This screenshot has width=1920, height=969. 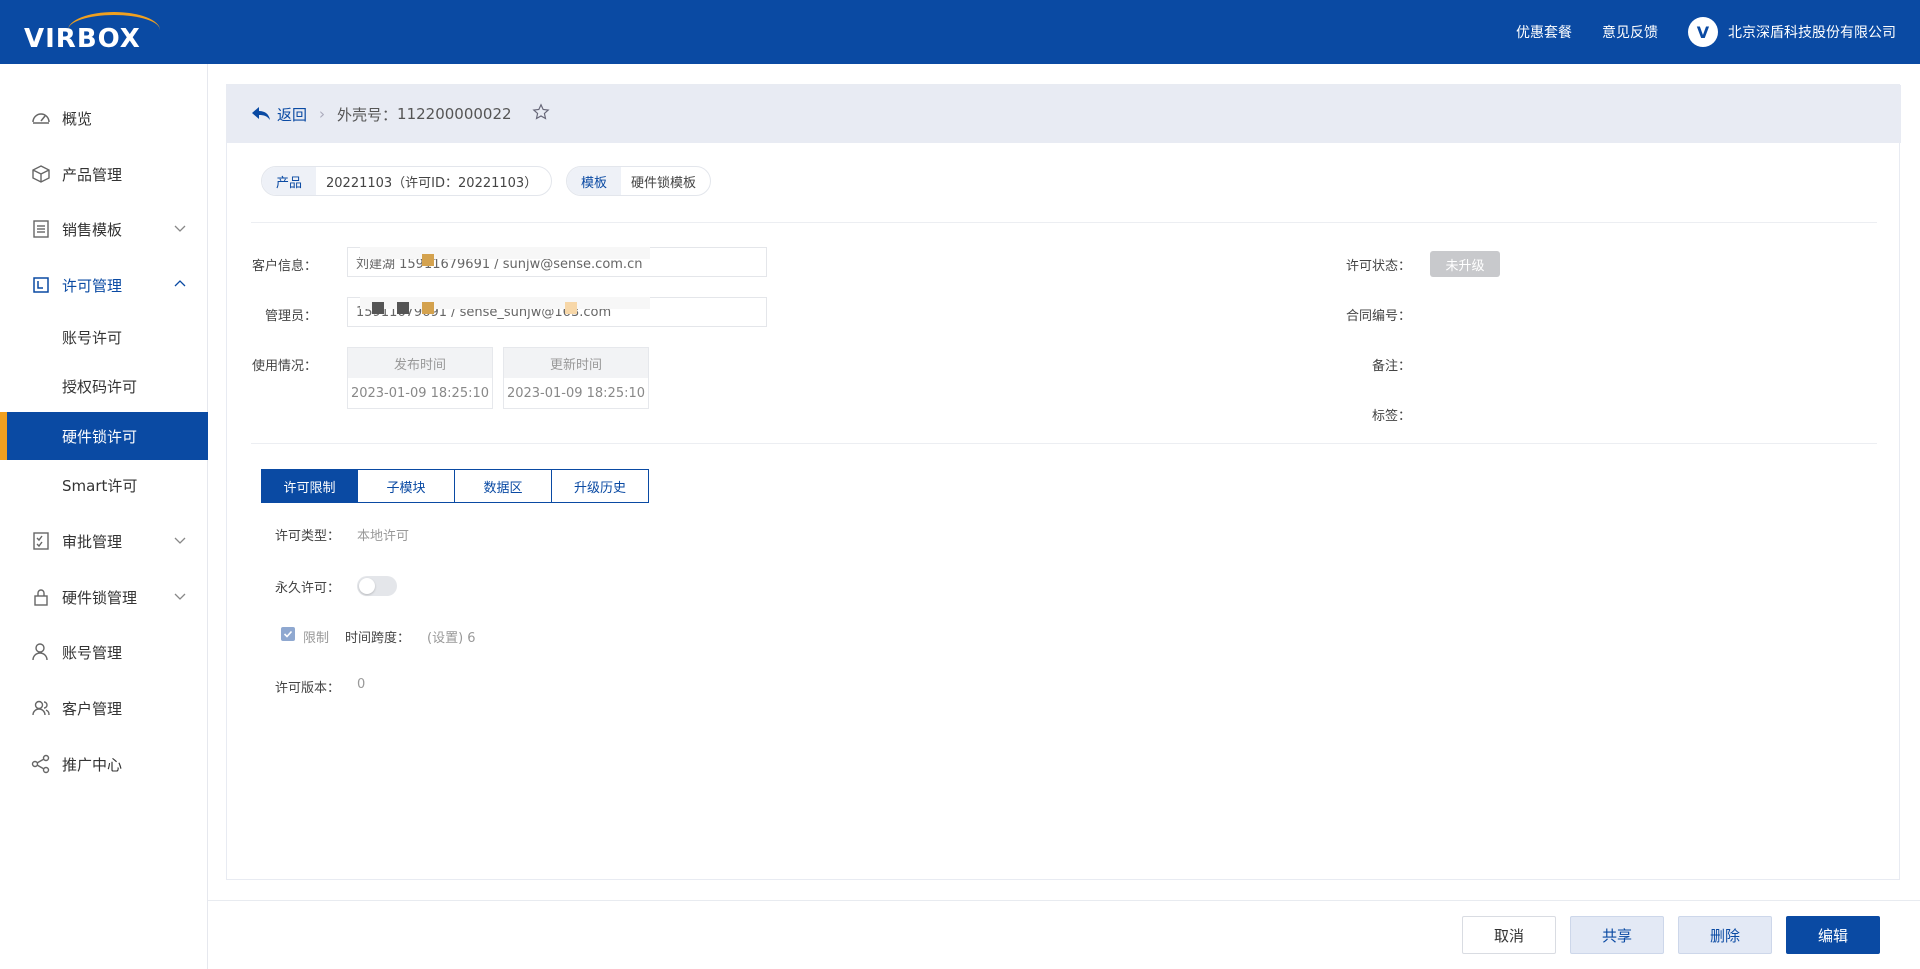 What do you see at coordinates (505, 253) in the screenshot?
I see `redaction-mask` at bounding box center [505, 253].